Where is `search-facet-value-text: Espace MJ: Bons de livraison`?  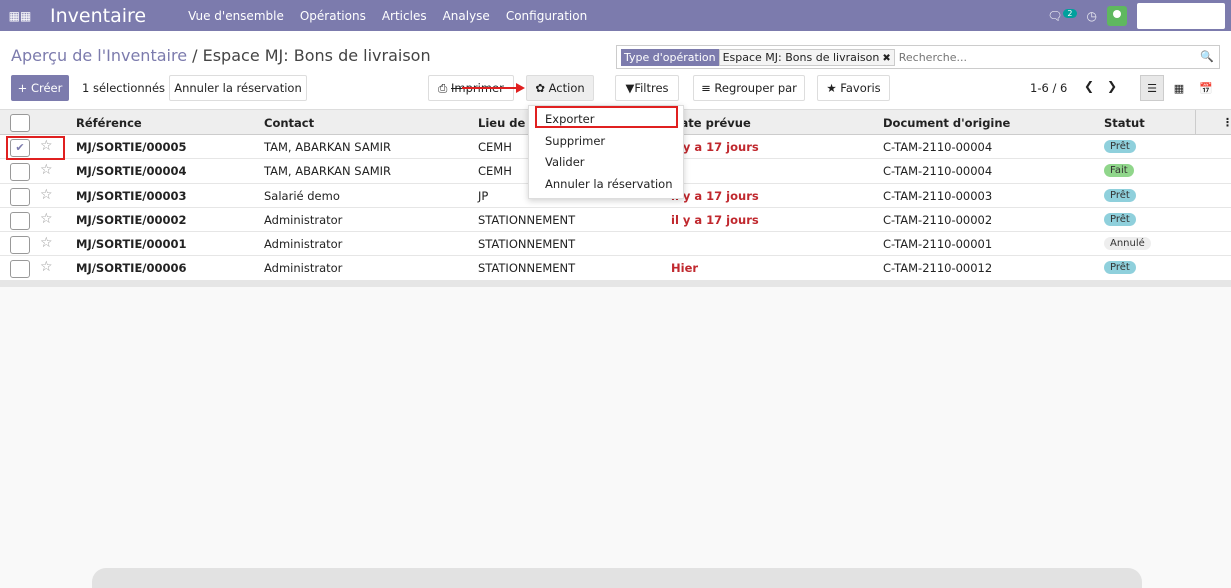
search-facet-value-text: Espace MJ: Bons de livraison is located at coordinates (801, 57).